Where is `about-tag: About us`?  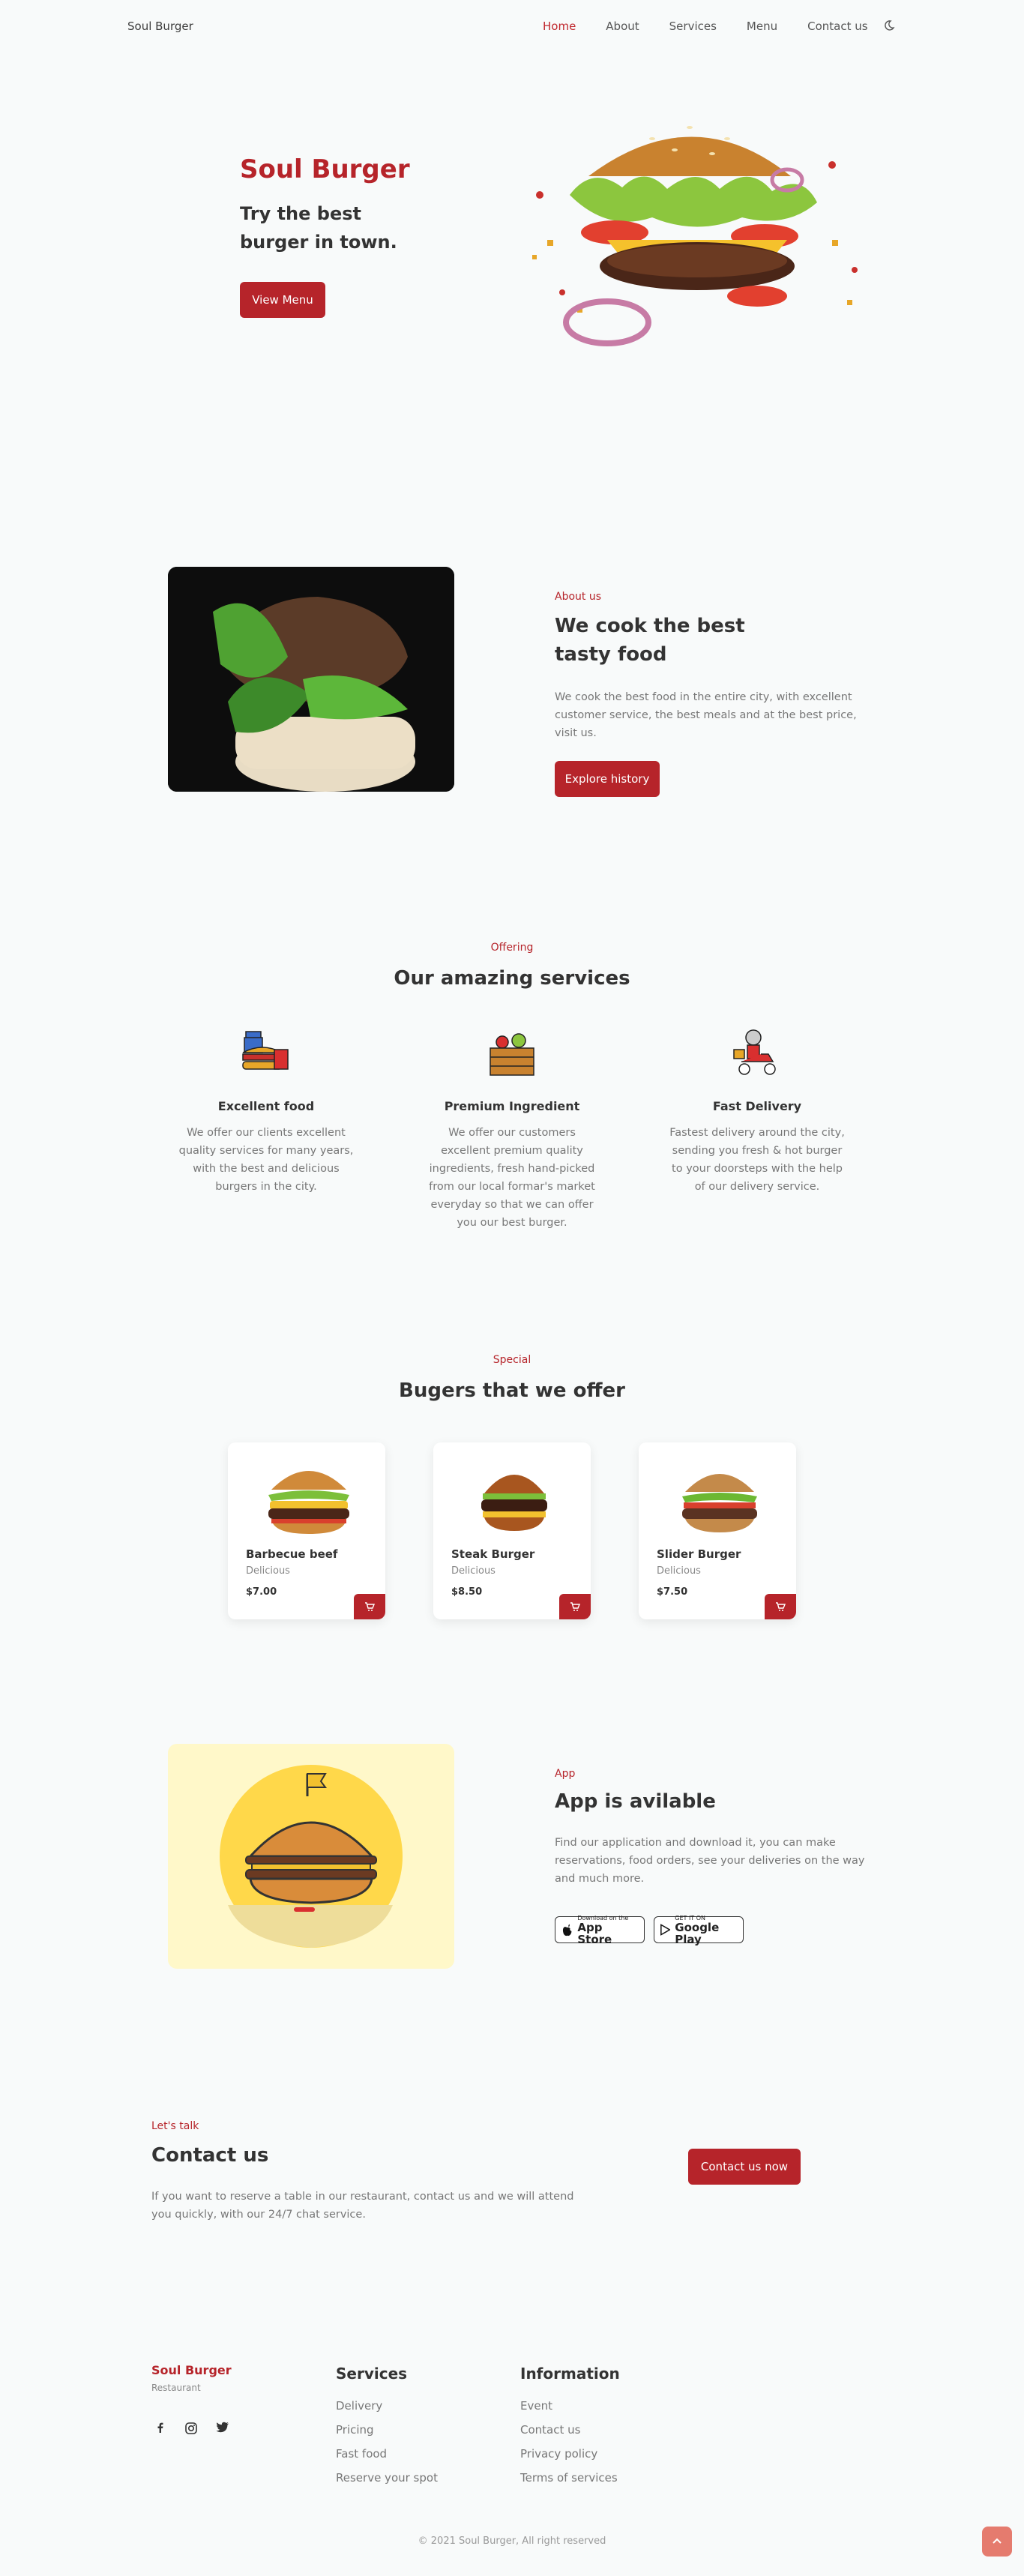 about-tag: About us is located at coordinates (578, 597).